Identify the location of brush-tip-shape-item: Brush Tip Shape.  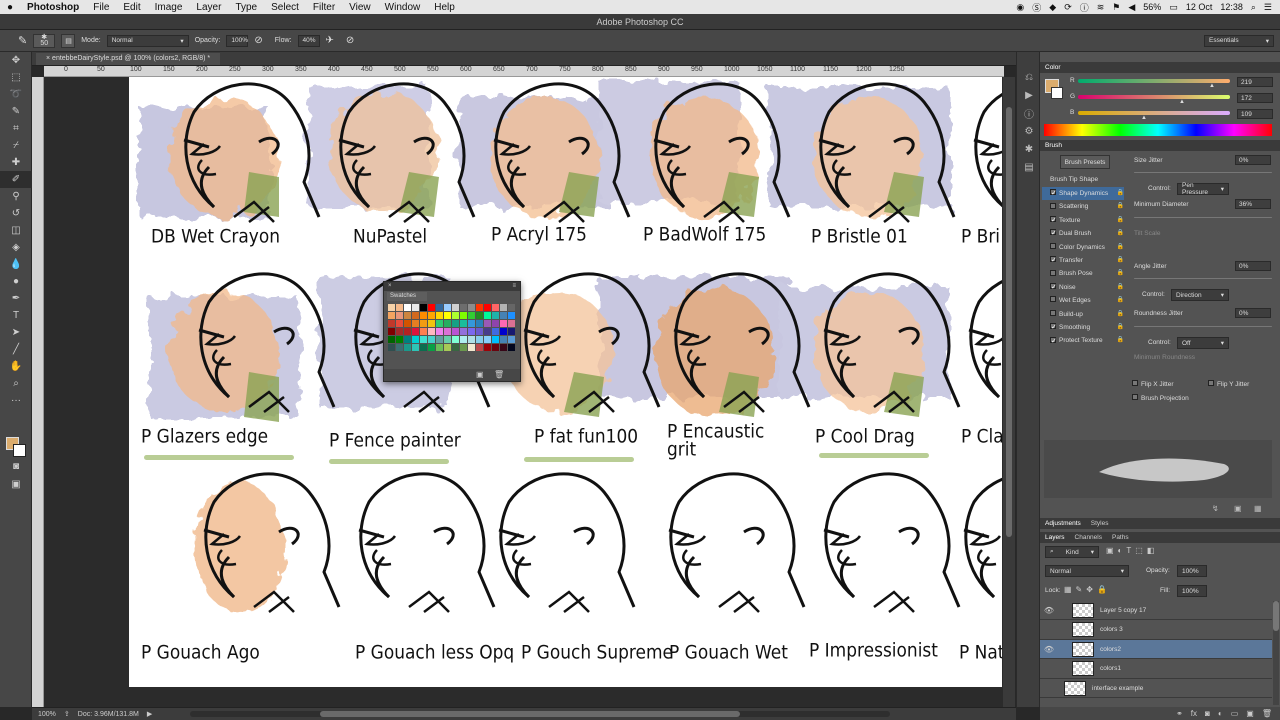
(1083, 179).